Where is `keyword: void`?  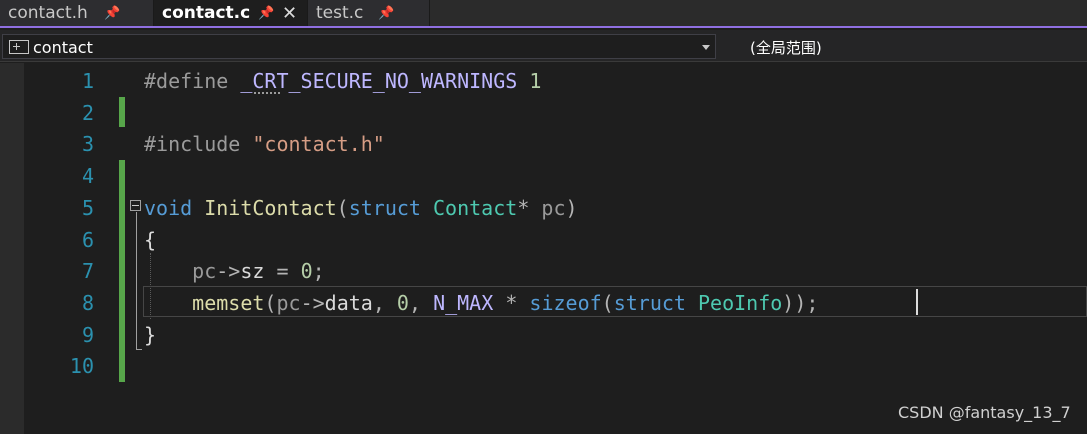 keyword: void is located at coordinates (168, 208).